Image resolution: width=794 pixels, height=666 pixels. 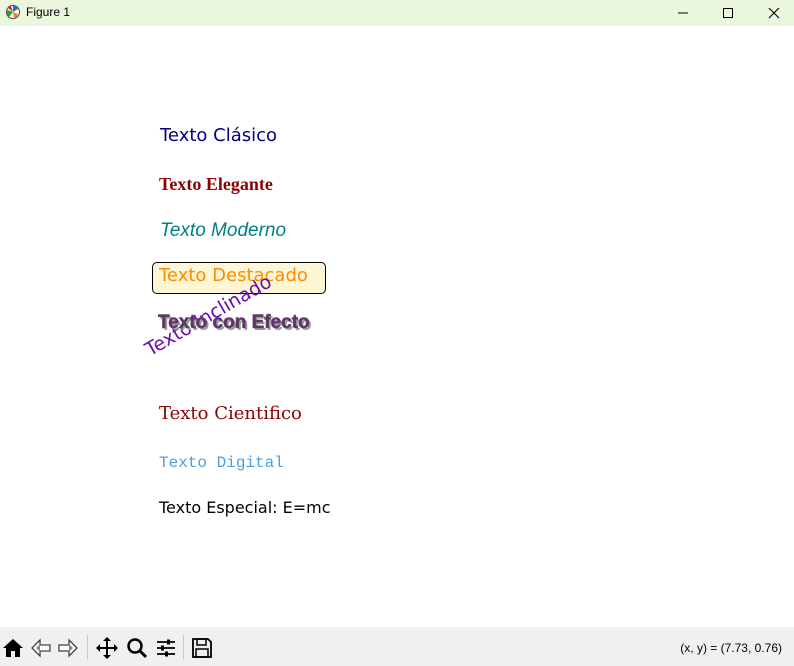 I want to click on text-efecto: Texto con Efecto, so click(x=234, y=322).